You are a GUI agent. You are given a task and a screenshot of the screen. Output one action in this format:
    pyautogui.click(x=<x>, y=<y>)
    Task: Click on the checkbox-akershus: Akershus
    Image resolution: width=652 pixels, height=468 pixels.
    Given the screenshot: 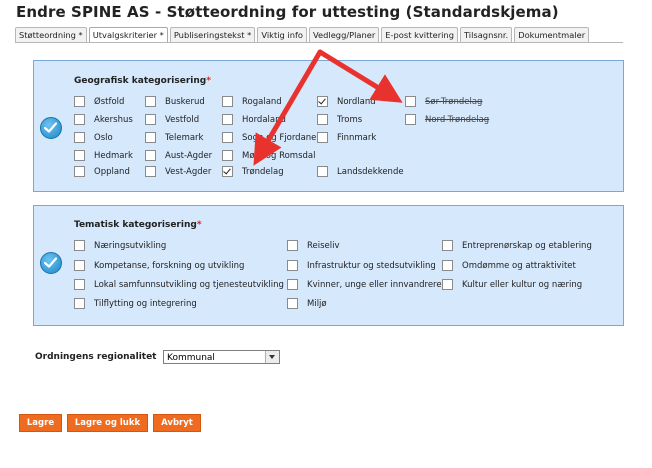 What is the action you would take?
    pyautogui.click(x=103, y=119)
    